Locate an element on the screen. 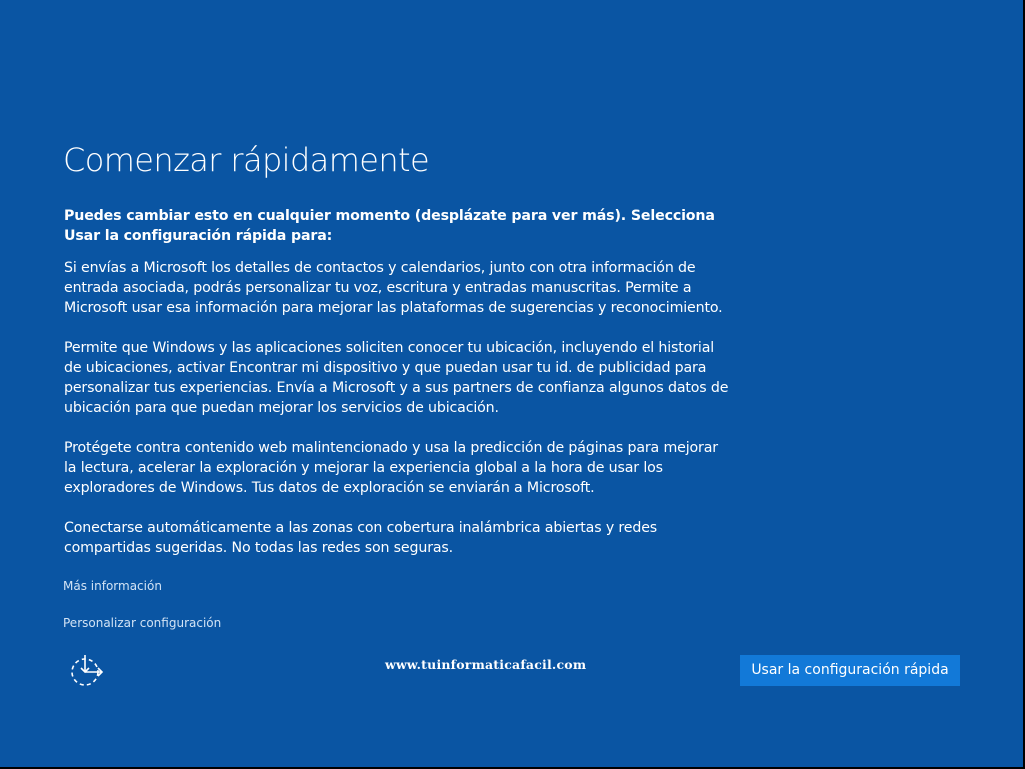 This screenshot has width=1025, height=769. page-title: Comenzar rápidamente is located at coordinates (246, 160).